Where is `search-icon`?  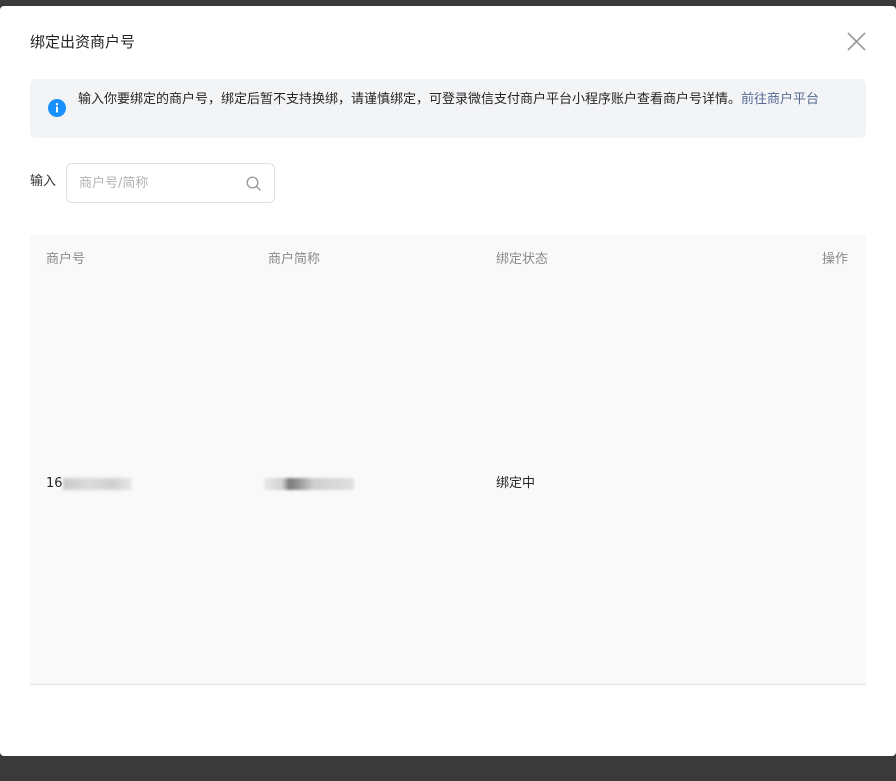 search-icon is located at coordinates (254, 184).